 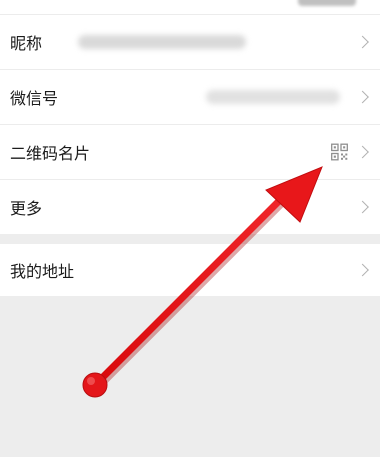 I want to click on row-qr-code: 二维码名片, so click(x=190, y=151).